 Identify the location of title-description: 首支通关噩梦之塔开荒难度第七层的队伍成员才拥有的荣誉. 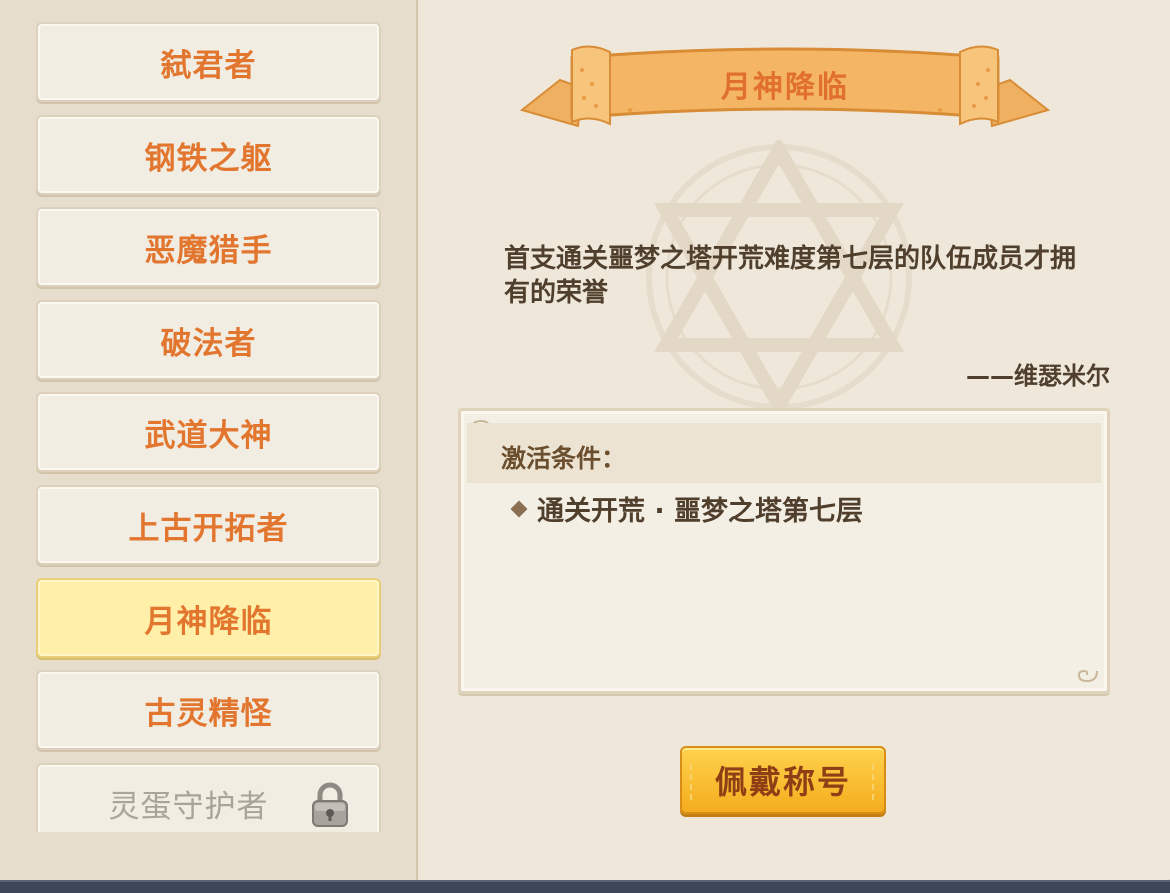
(790, 276).